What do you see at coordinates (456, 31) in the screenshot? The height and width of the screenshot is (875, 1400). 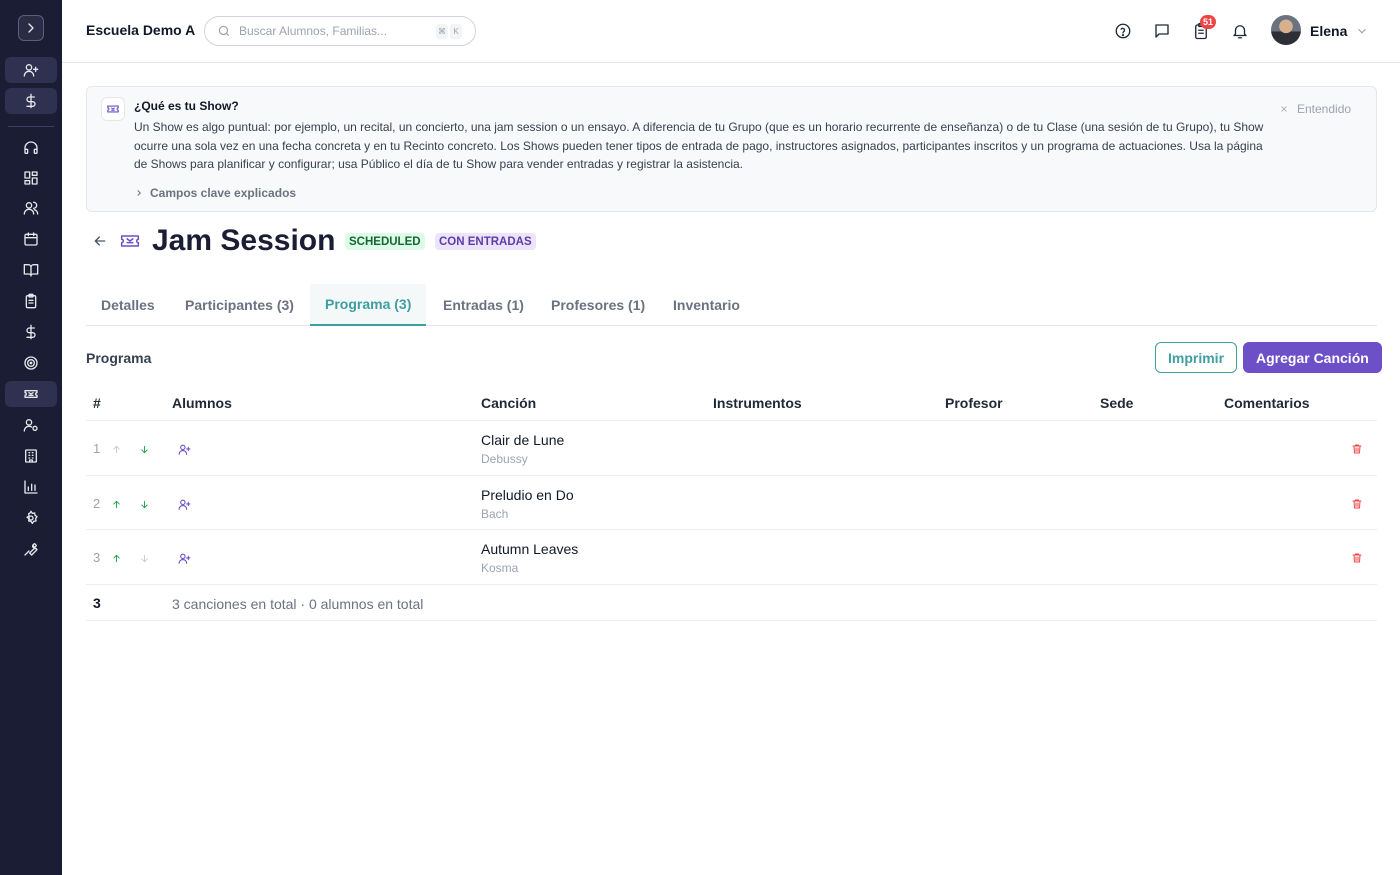 I see `shortcut-key-k: K` at bounding box center [456, 31].